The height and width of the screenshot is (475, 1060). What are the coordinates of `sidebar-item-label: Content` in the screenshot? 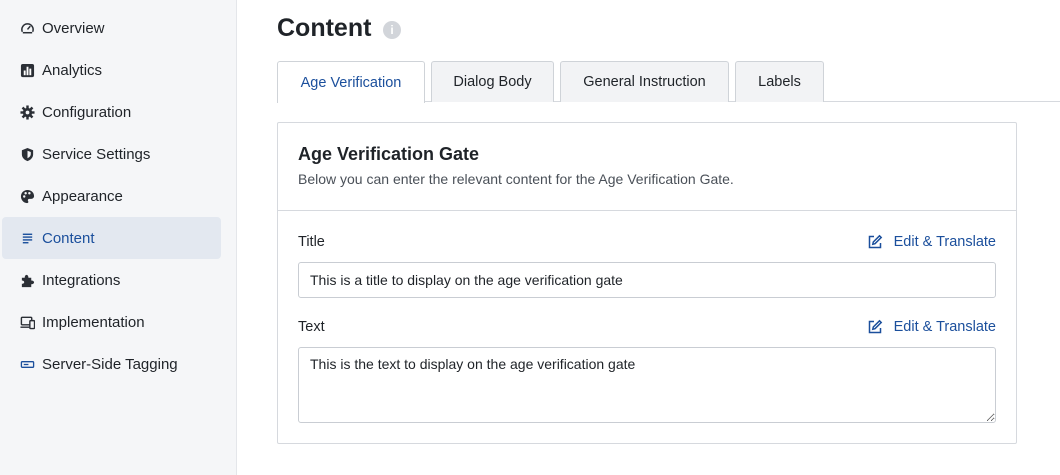 It's located at (68, 238).